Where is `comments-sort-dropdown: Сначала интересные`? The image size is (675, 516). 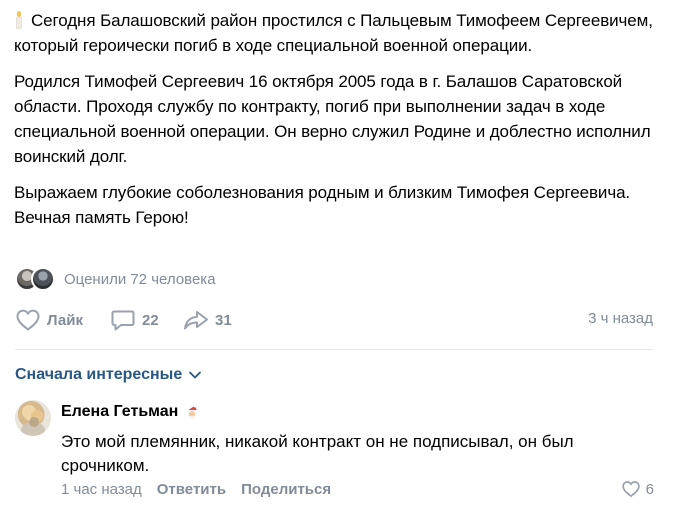 comments-sort-dropdown: Сначала интересные is located at coordinates (108, 375).